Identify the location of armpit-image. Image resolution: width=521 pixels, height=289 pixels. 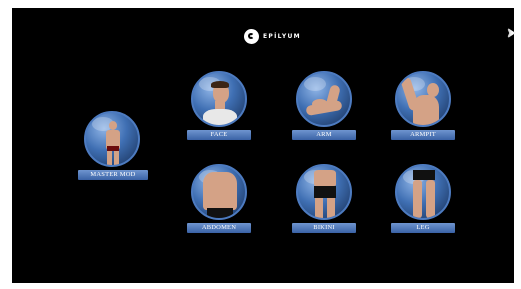
(423, 99).